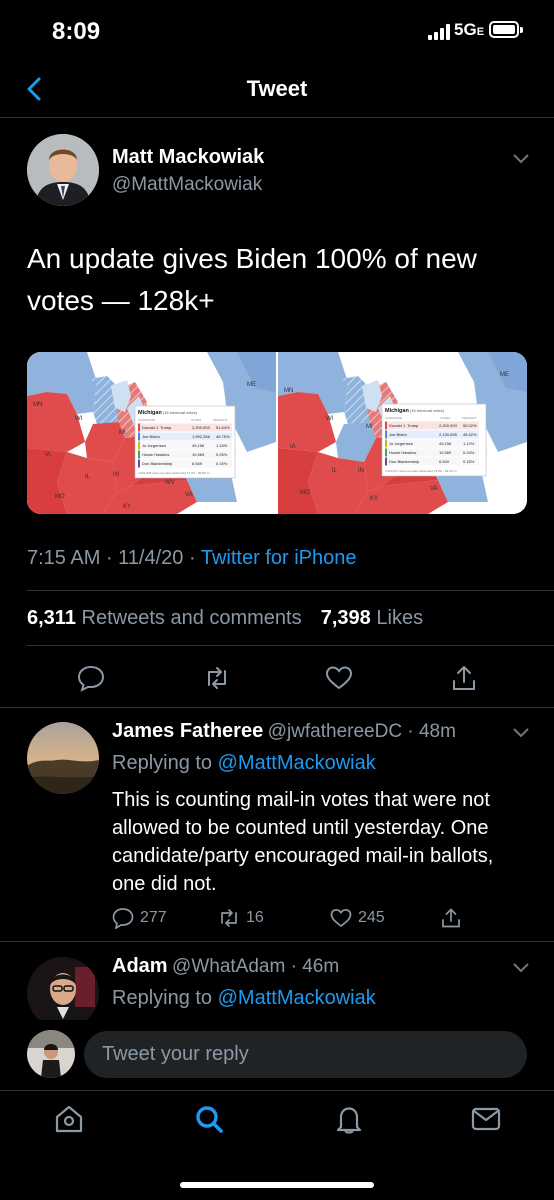 This screenshot has height=1200, width=554. I want to click on candidate-percent: 1.12%, so click(469, 443).